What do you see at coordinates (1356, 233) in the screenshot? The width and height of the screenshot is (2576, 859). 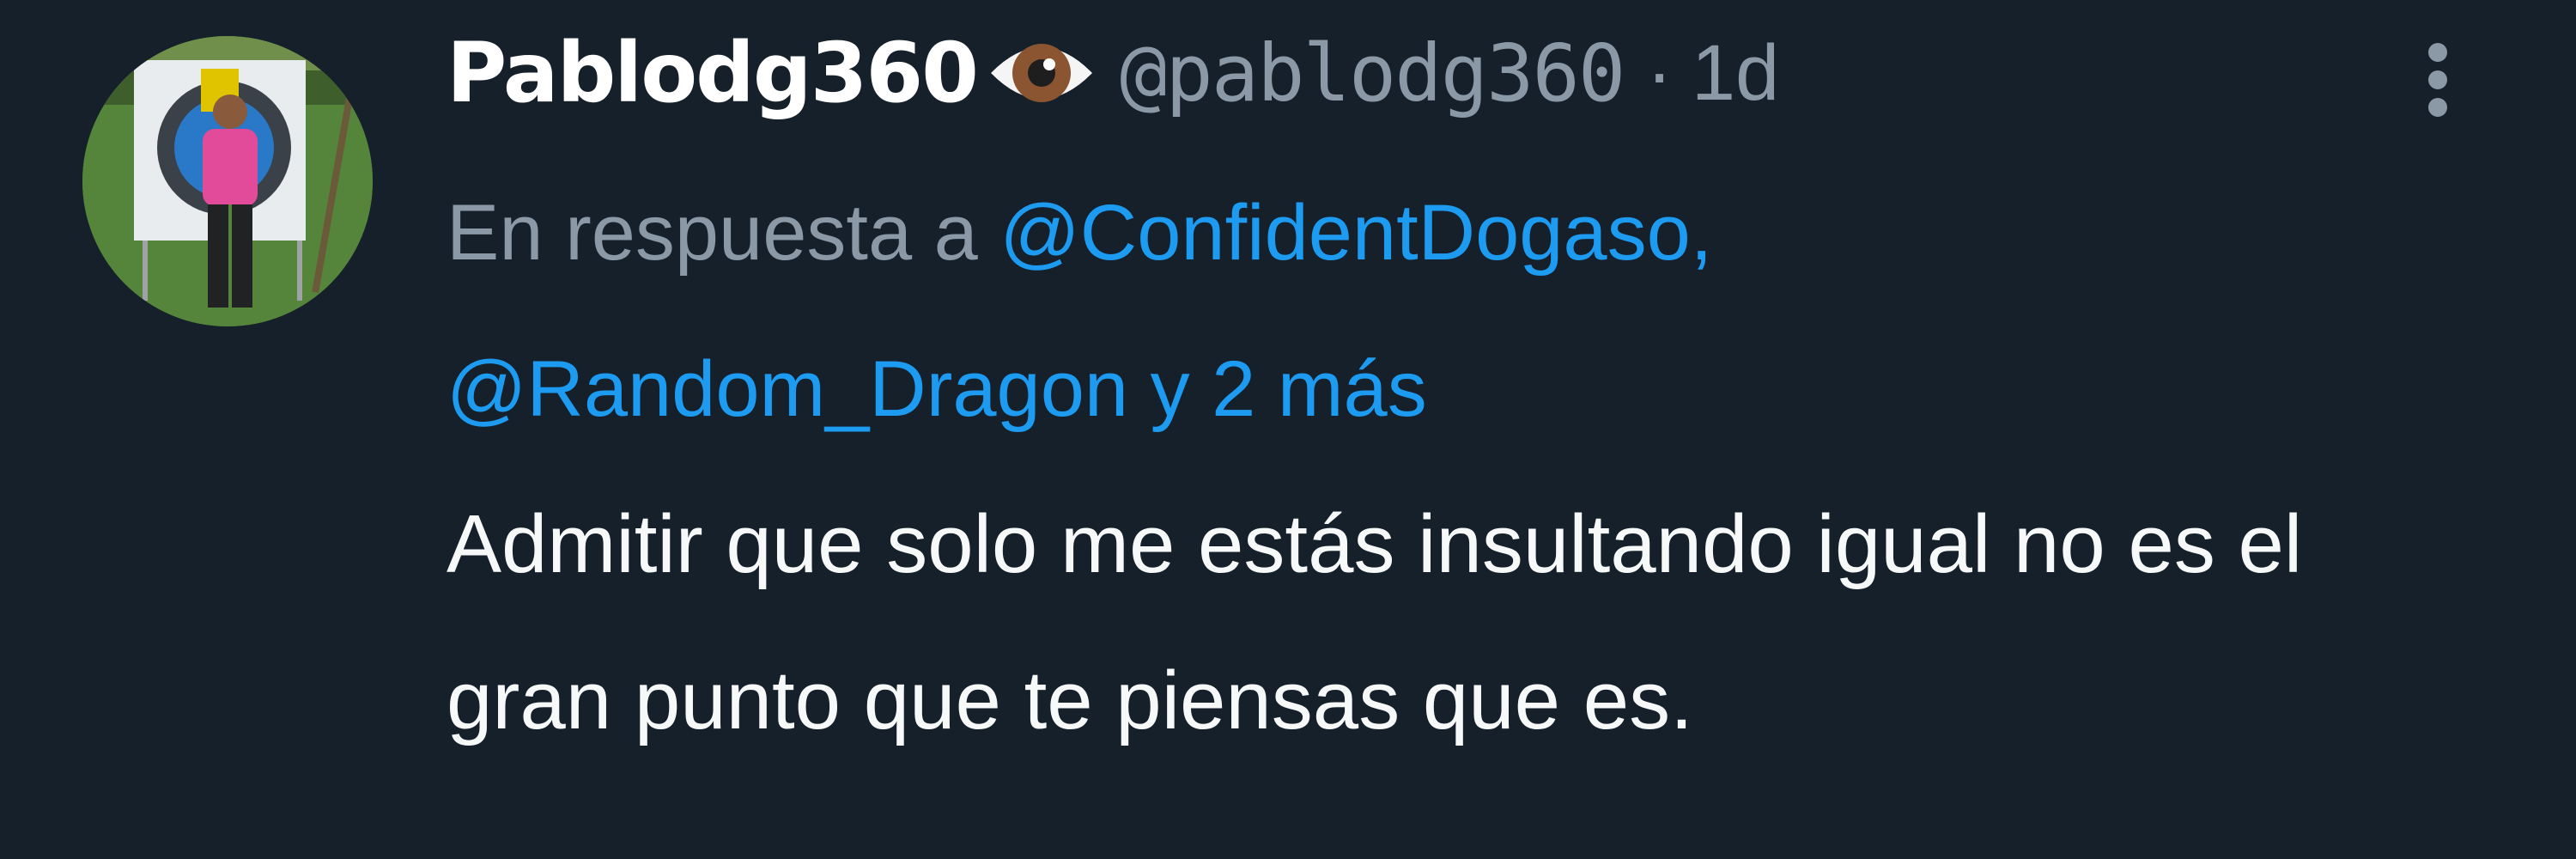 I see `mention-link-confidentdogaso: @ConfidentDogaso,` at bounding box center [1356, 233].